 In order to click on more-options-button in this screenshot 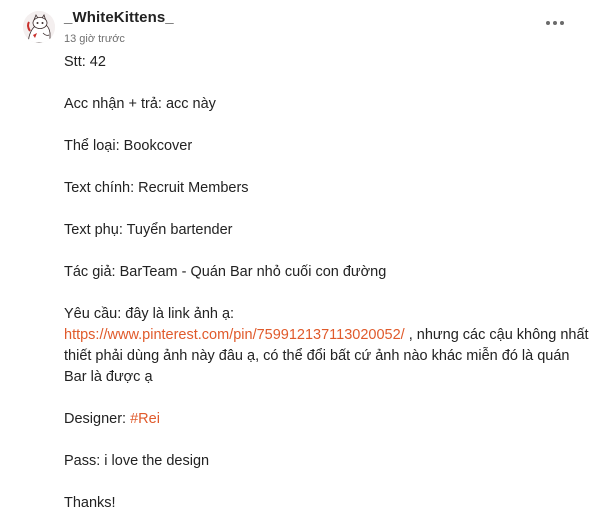, I will do `click(555, 23)`.